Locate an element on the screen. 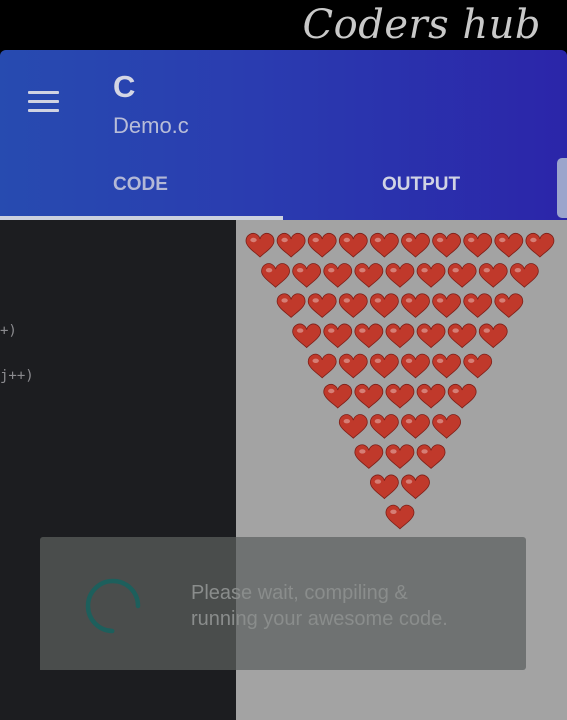 Image resolution: width=567 pixels, height=720 pixels. watermark: Coders hub is located at coordinates (283, 26).